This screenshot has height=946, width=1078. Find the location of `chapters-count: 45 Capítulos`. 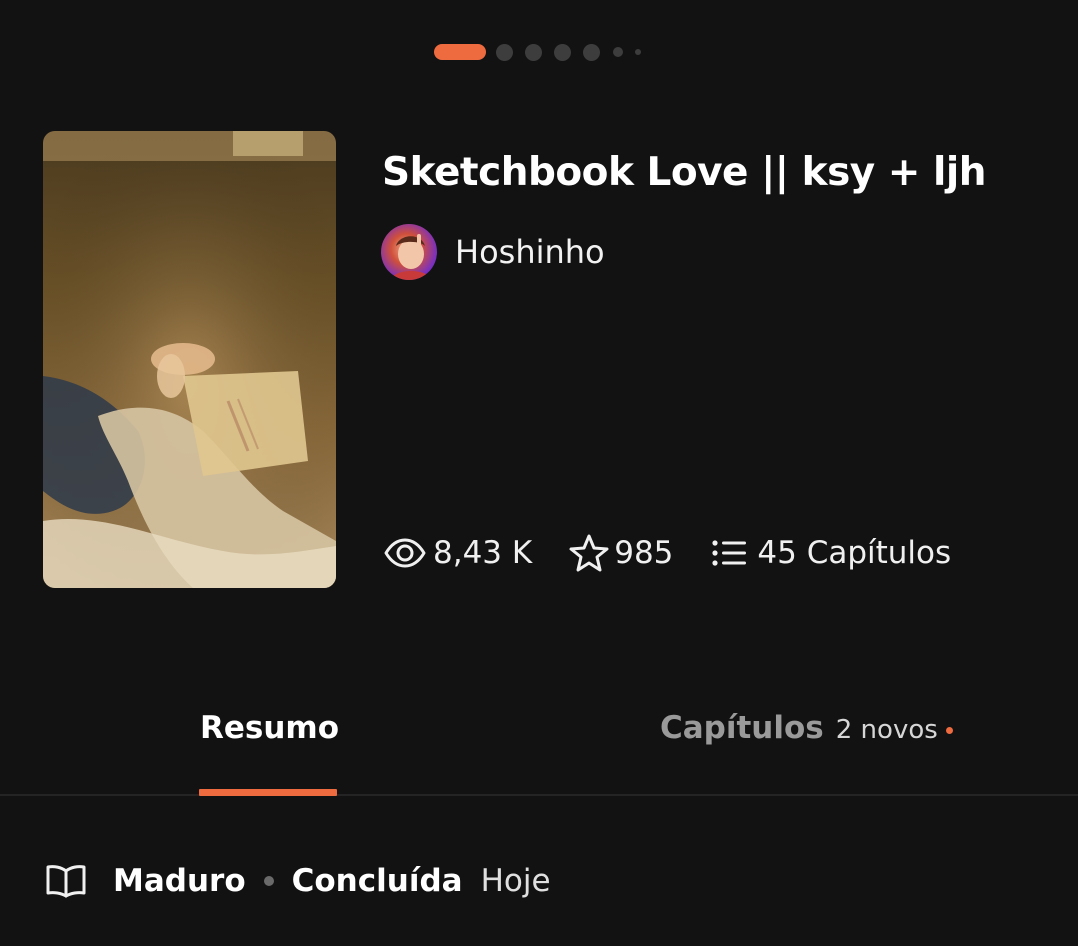

chapters-count: 45 Capítulos is located at coordinates (854, 553).